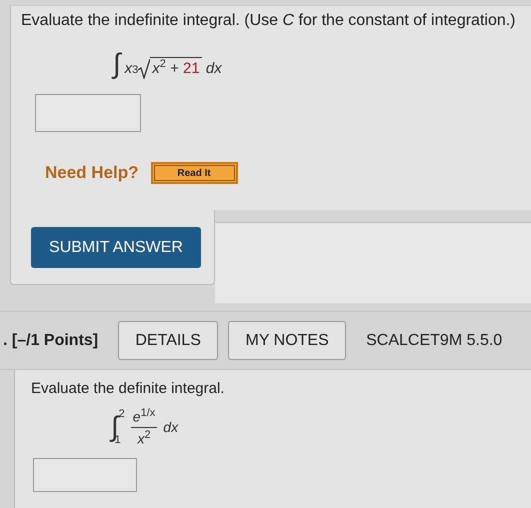 The height and width of the screenshot is (508, 531). Describe the element at coordinates (194, 173) in the screenshot. I see `read-it-button: Read It` at that location.